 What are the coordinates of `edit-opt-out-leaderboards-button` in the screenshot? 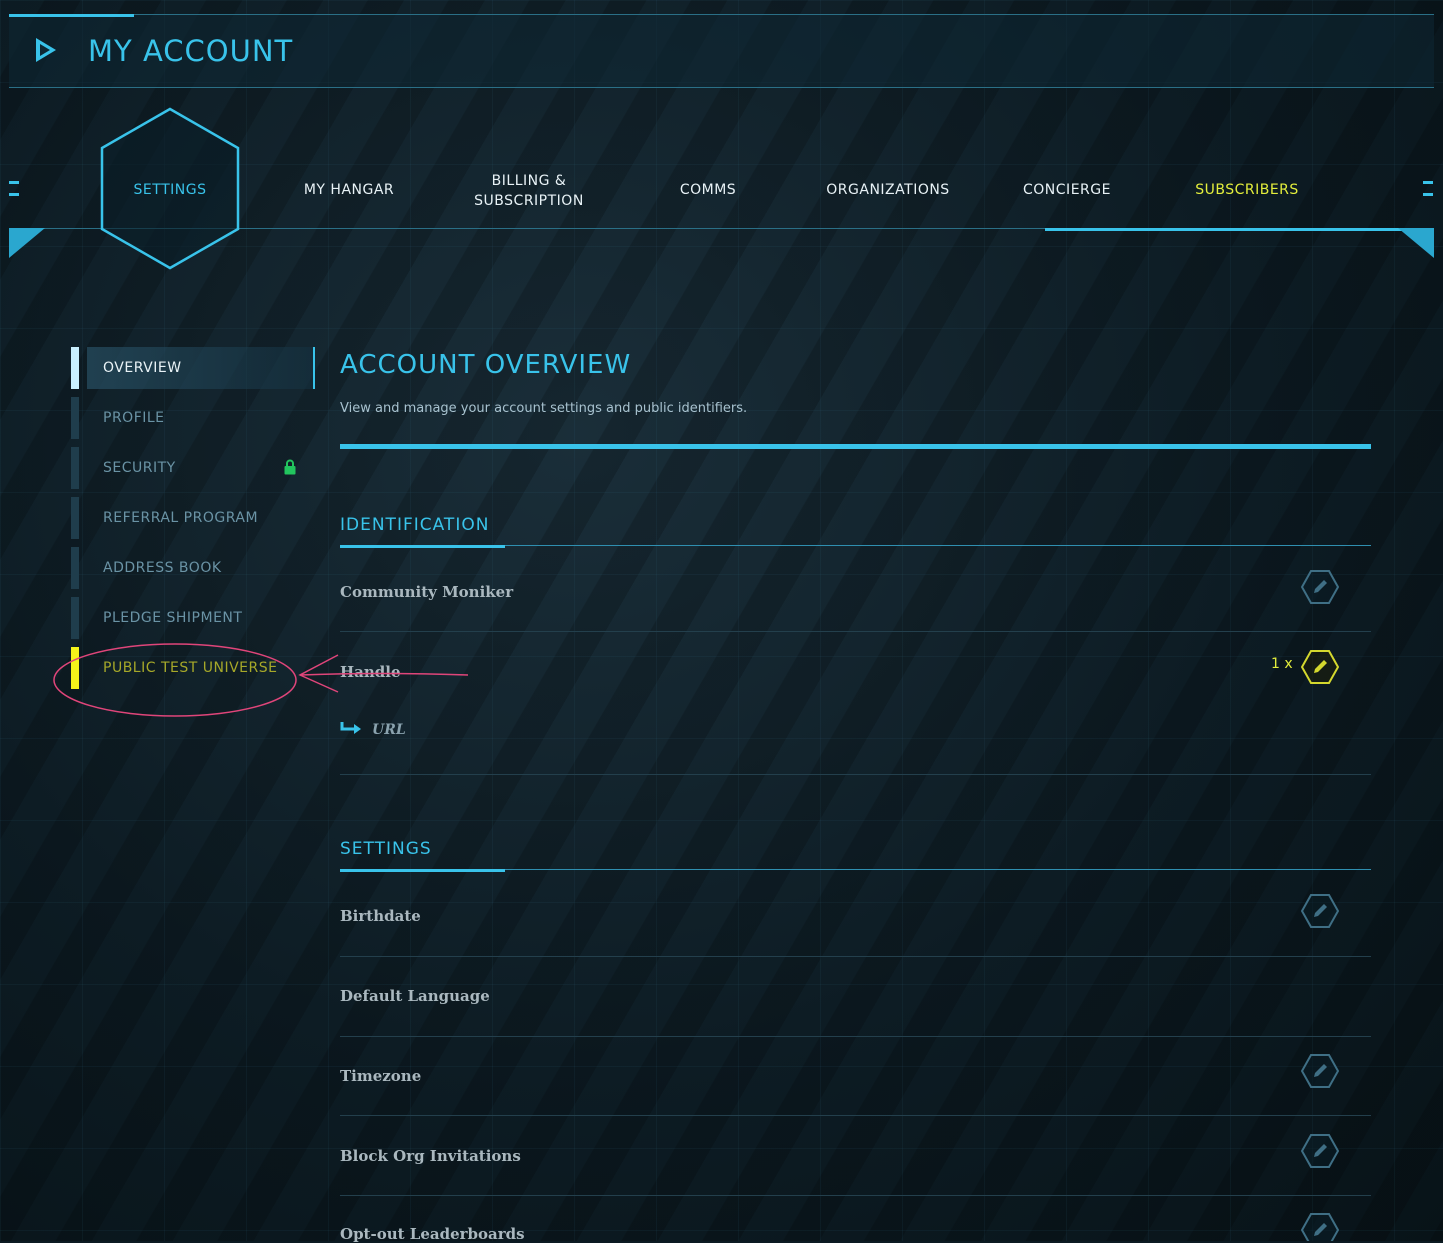 It's located at (1320, 1226).